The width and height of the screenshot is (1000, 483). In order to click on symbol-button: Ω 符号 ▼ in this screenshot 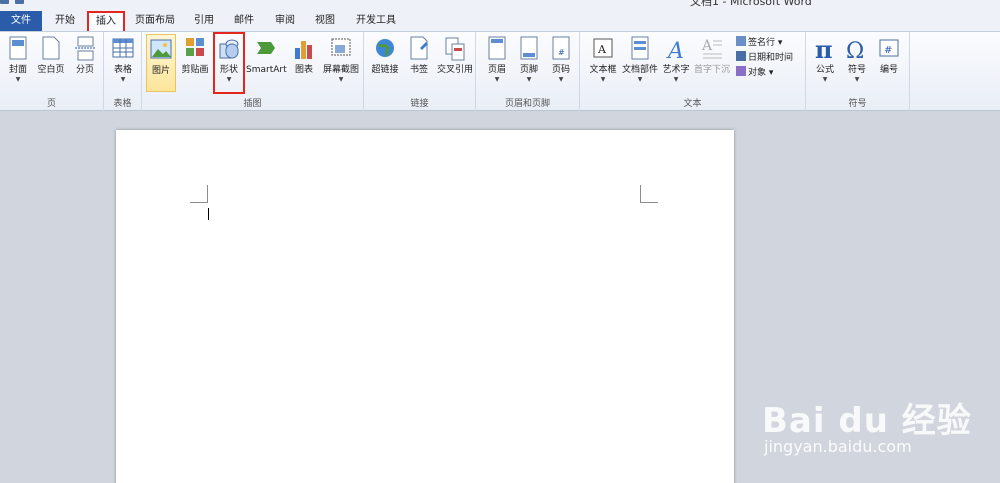, I will do `click(857, 63)`.